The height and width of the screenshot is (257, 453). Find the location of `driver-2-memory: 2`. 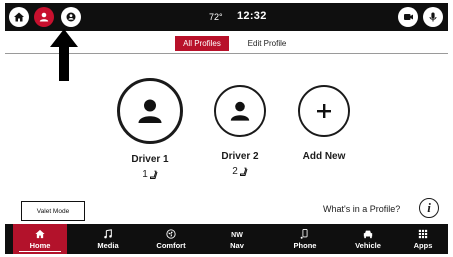

driver-2-memory: 2 is located at coordinates (240, 171).